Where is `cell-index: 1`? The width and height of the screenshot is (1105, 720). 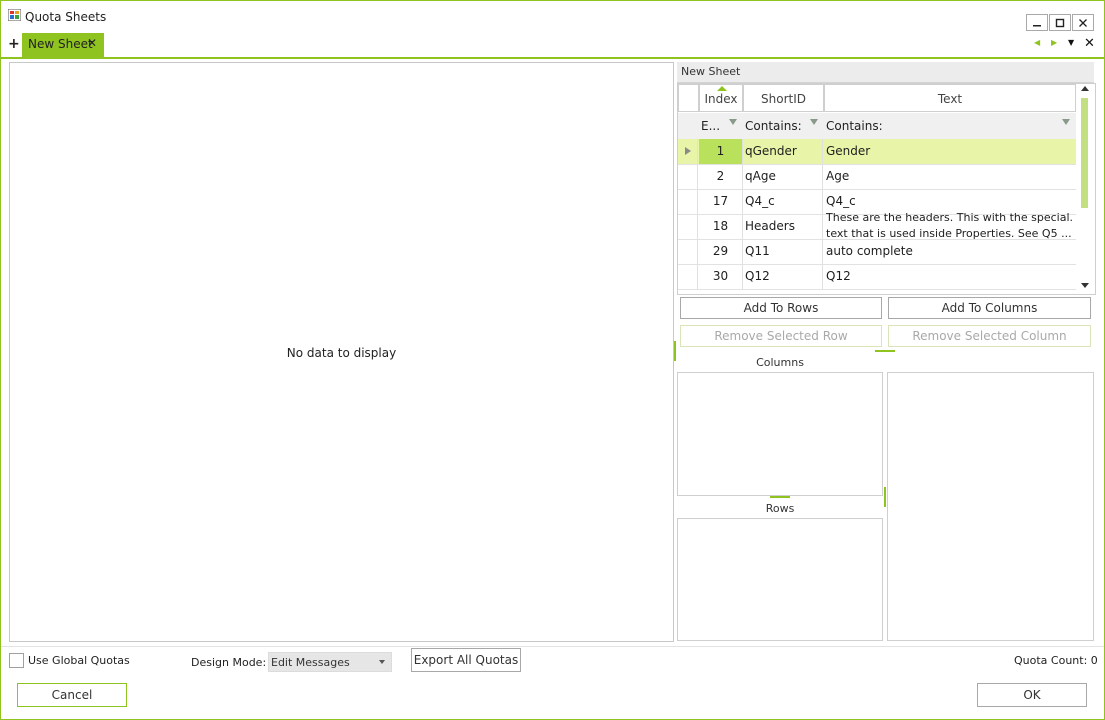
cell-index: 1 is located at coordinates (721, 151).